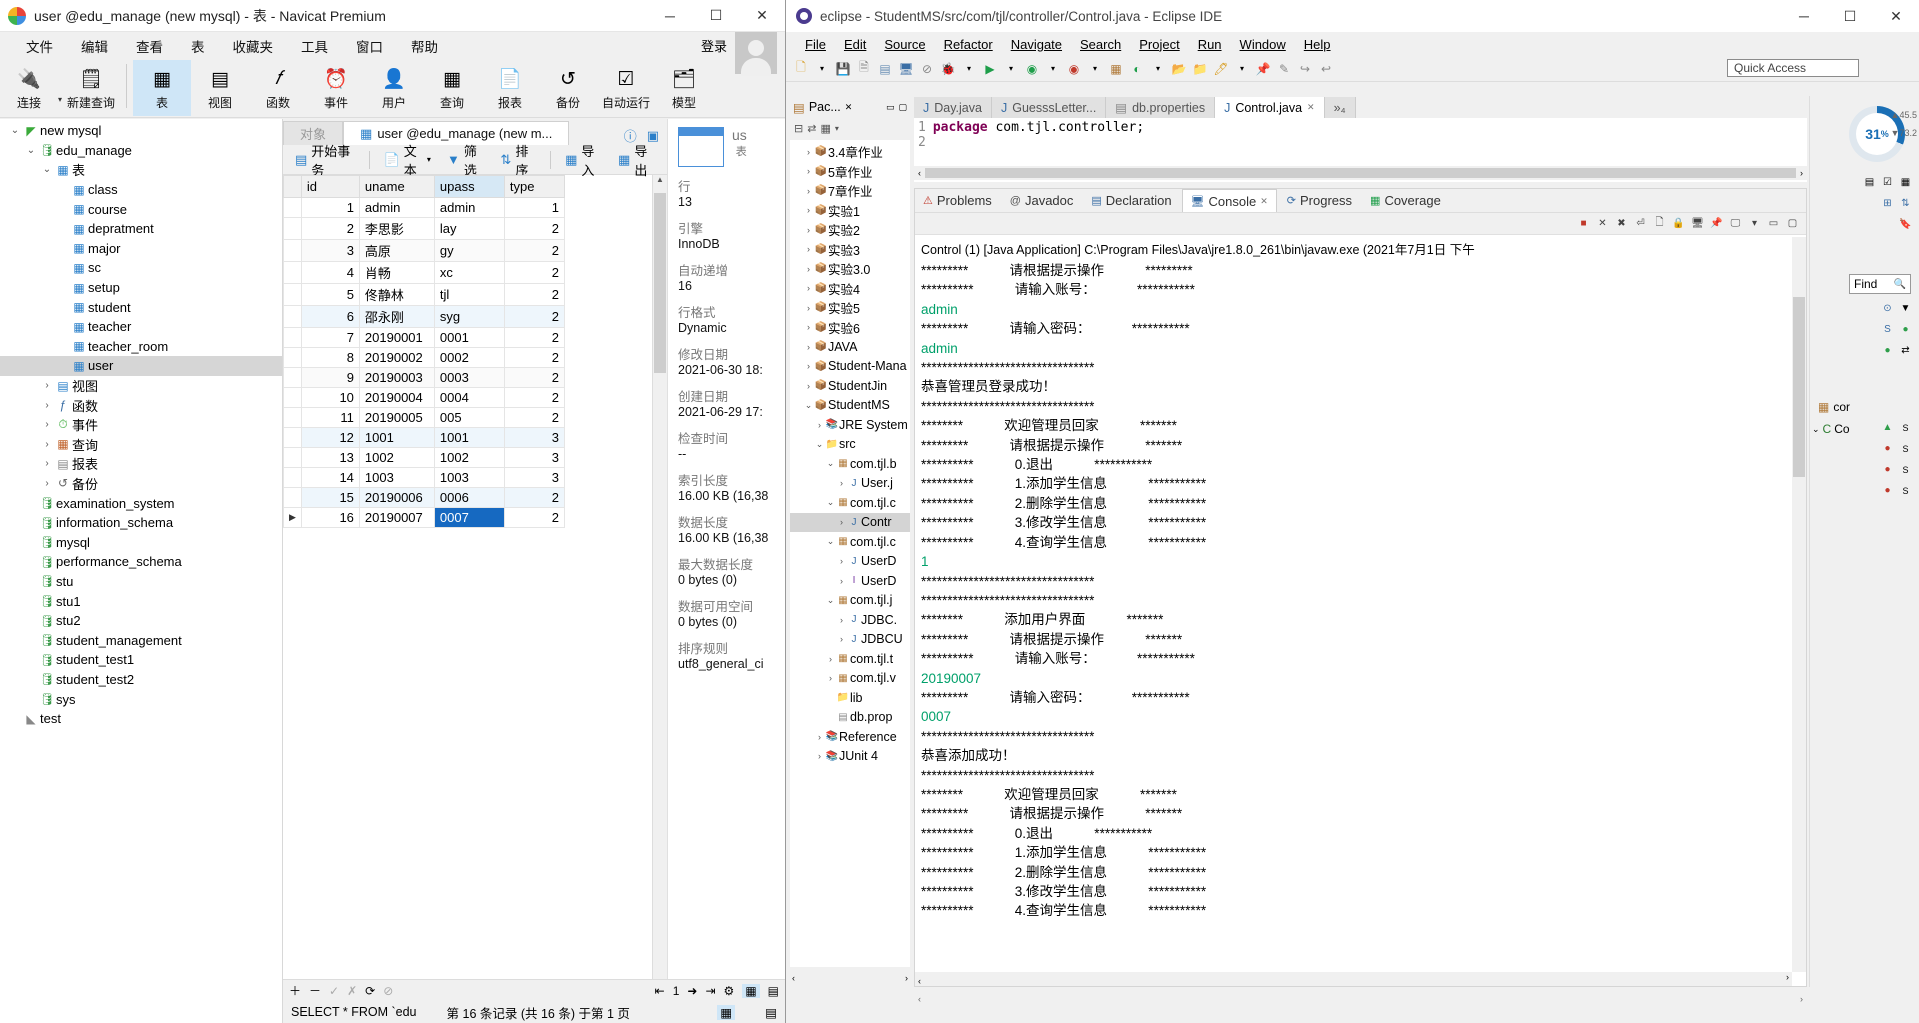 The width and height of the screenshot is (1919, 1023). What do you see at coordinates (396, 207) in the screenshot?
I see `cell-uname: admin` at bounding box center [396, 207].